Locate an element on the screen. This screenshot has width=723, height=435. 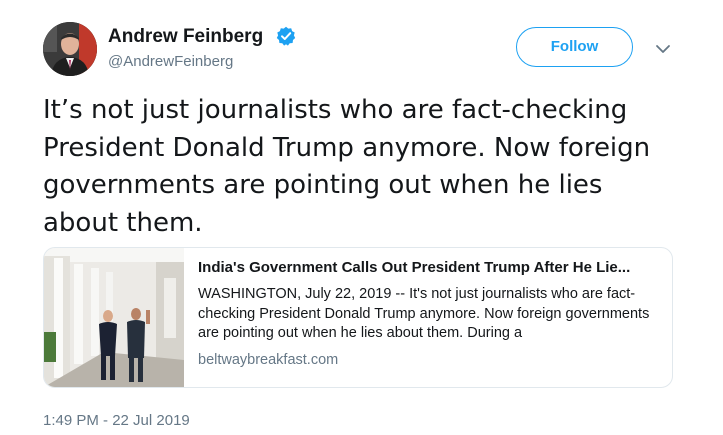
avatar is located at coordinates (70, 49).